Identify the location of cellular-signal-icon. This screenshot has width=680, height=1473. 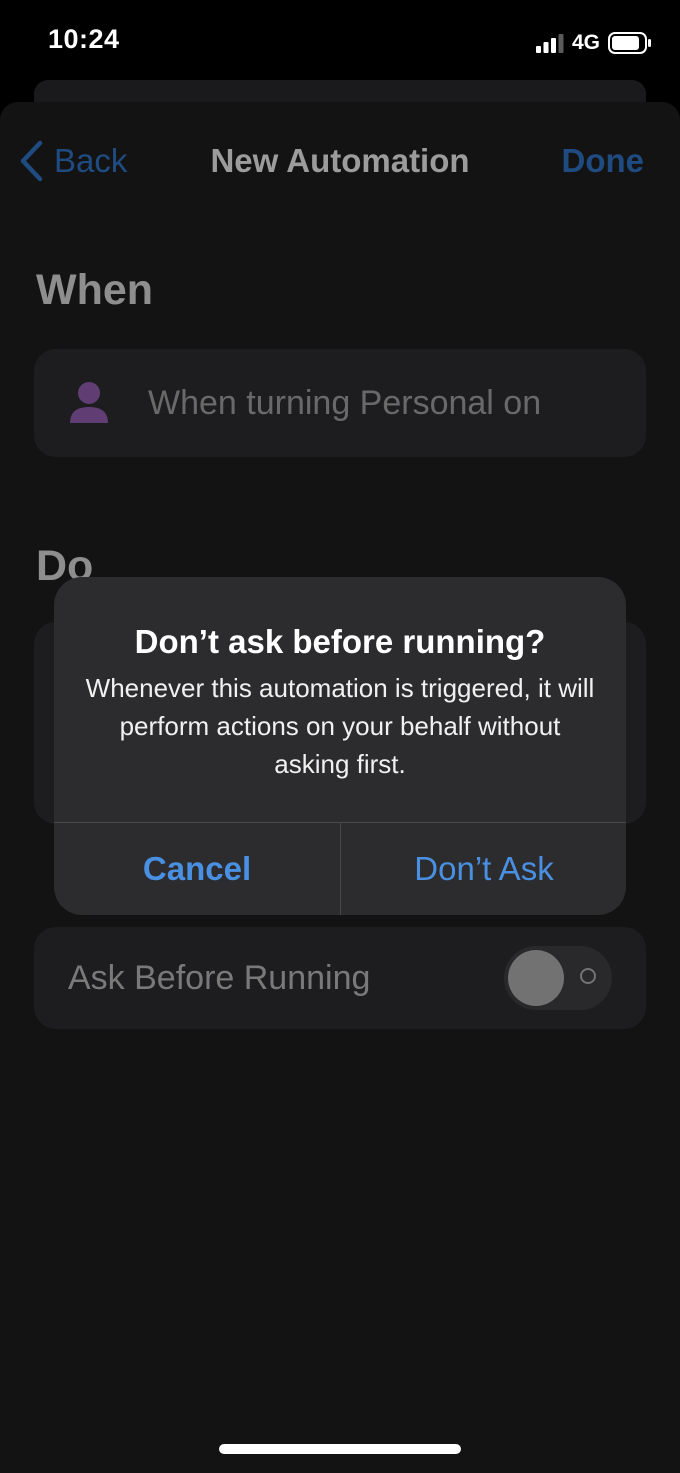
(549, 43).